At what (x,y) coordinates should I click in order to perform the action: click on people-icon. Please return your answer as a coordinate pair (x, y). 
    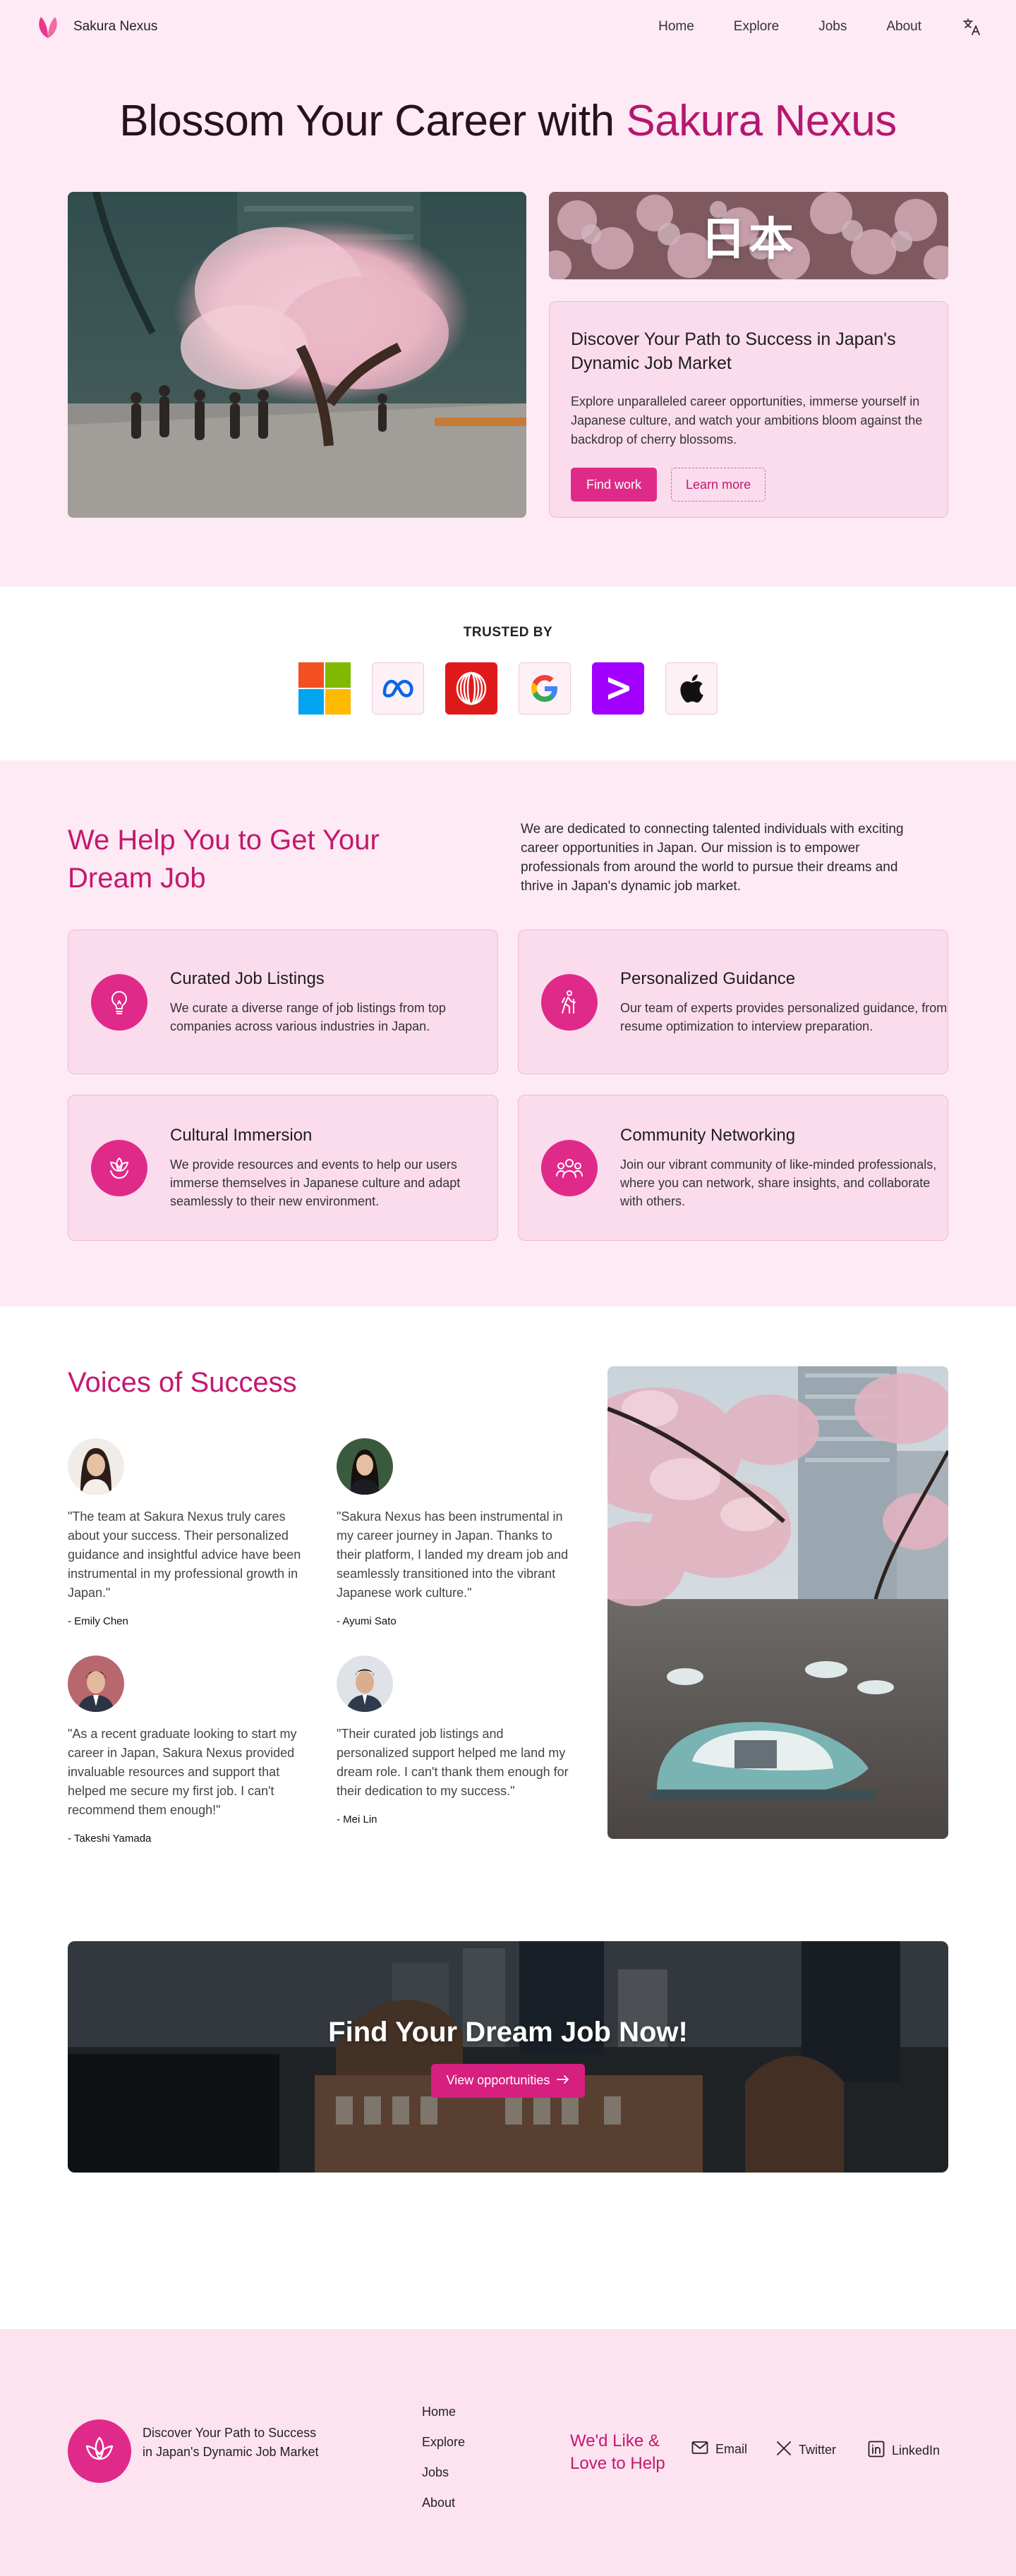
    Looking at the image, I should click on (569, 1167).